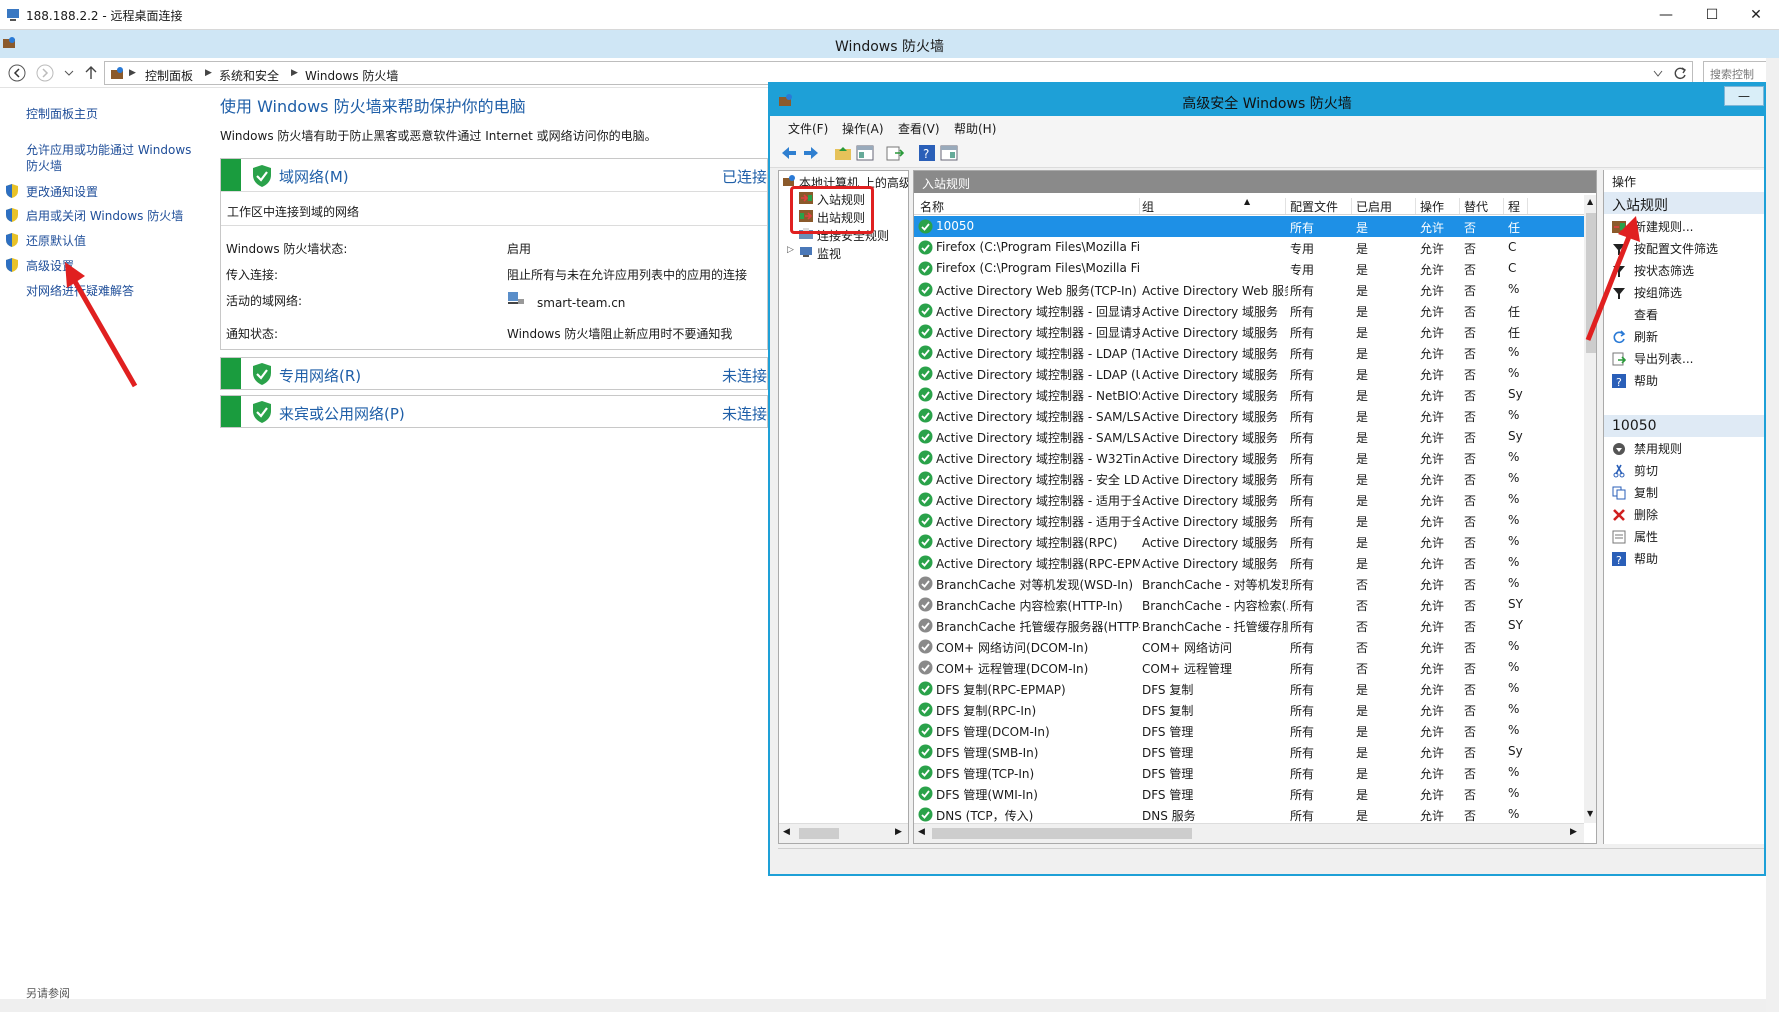 The height and width of the screenshot is (1012, 1779). I want to click on domain-network-title: 域网络(M), so click(314, 176).